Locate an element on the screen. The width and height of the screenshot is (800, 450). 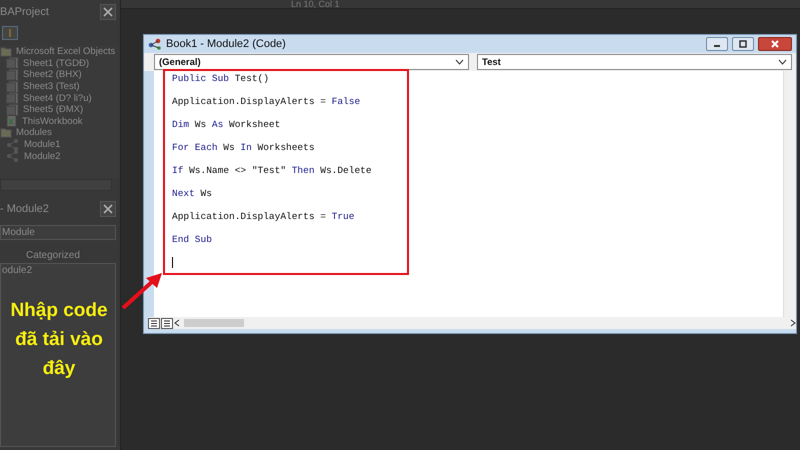
tree-item: Sheet5 (ĐMX) is located at coordinates (60, 110).